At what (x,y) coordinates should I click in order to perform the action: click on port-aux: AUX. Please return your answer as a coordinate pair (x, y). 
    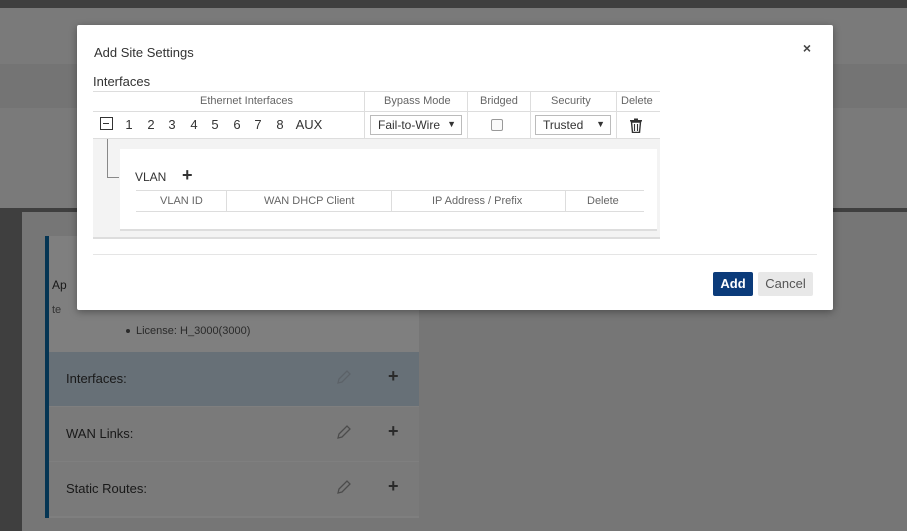
    Looking at the image, I should click on (309, 125).